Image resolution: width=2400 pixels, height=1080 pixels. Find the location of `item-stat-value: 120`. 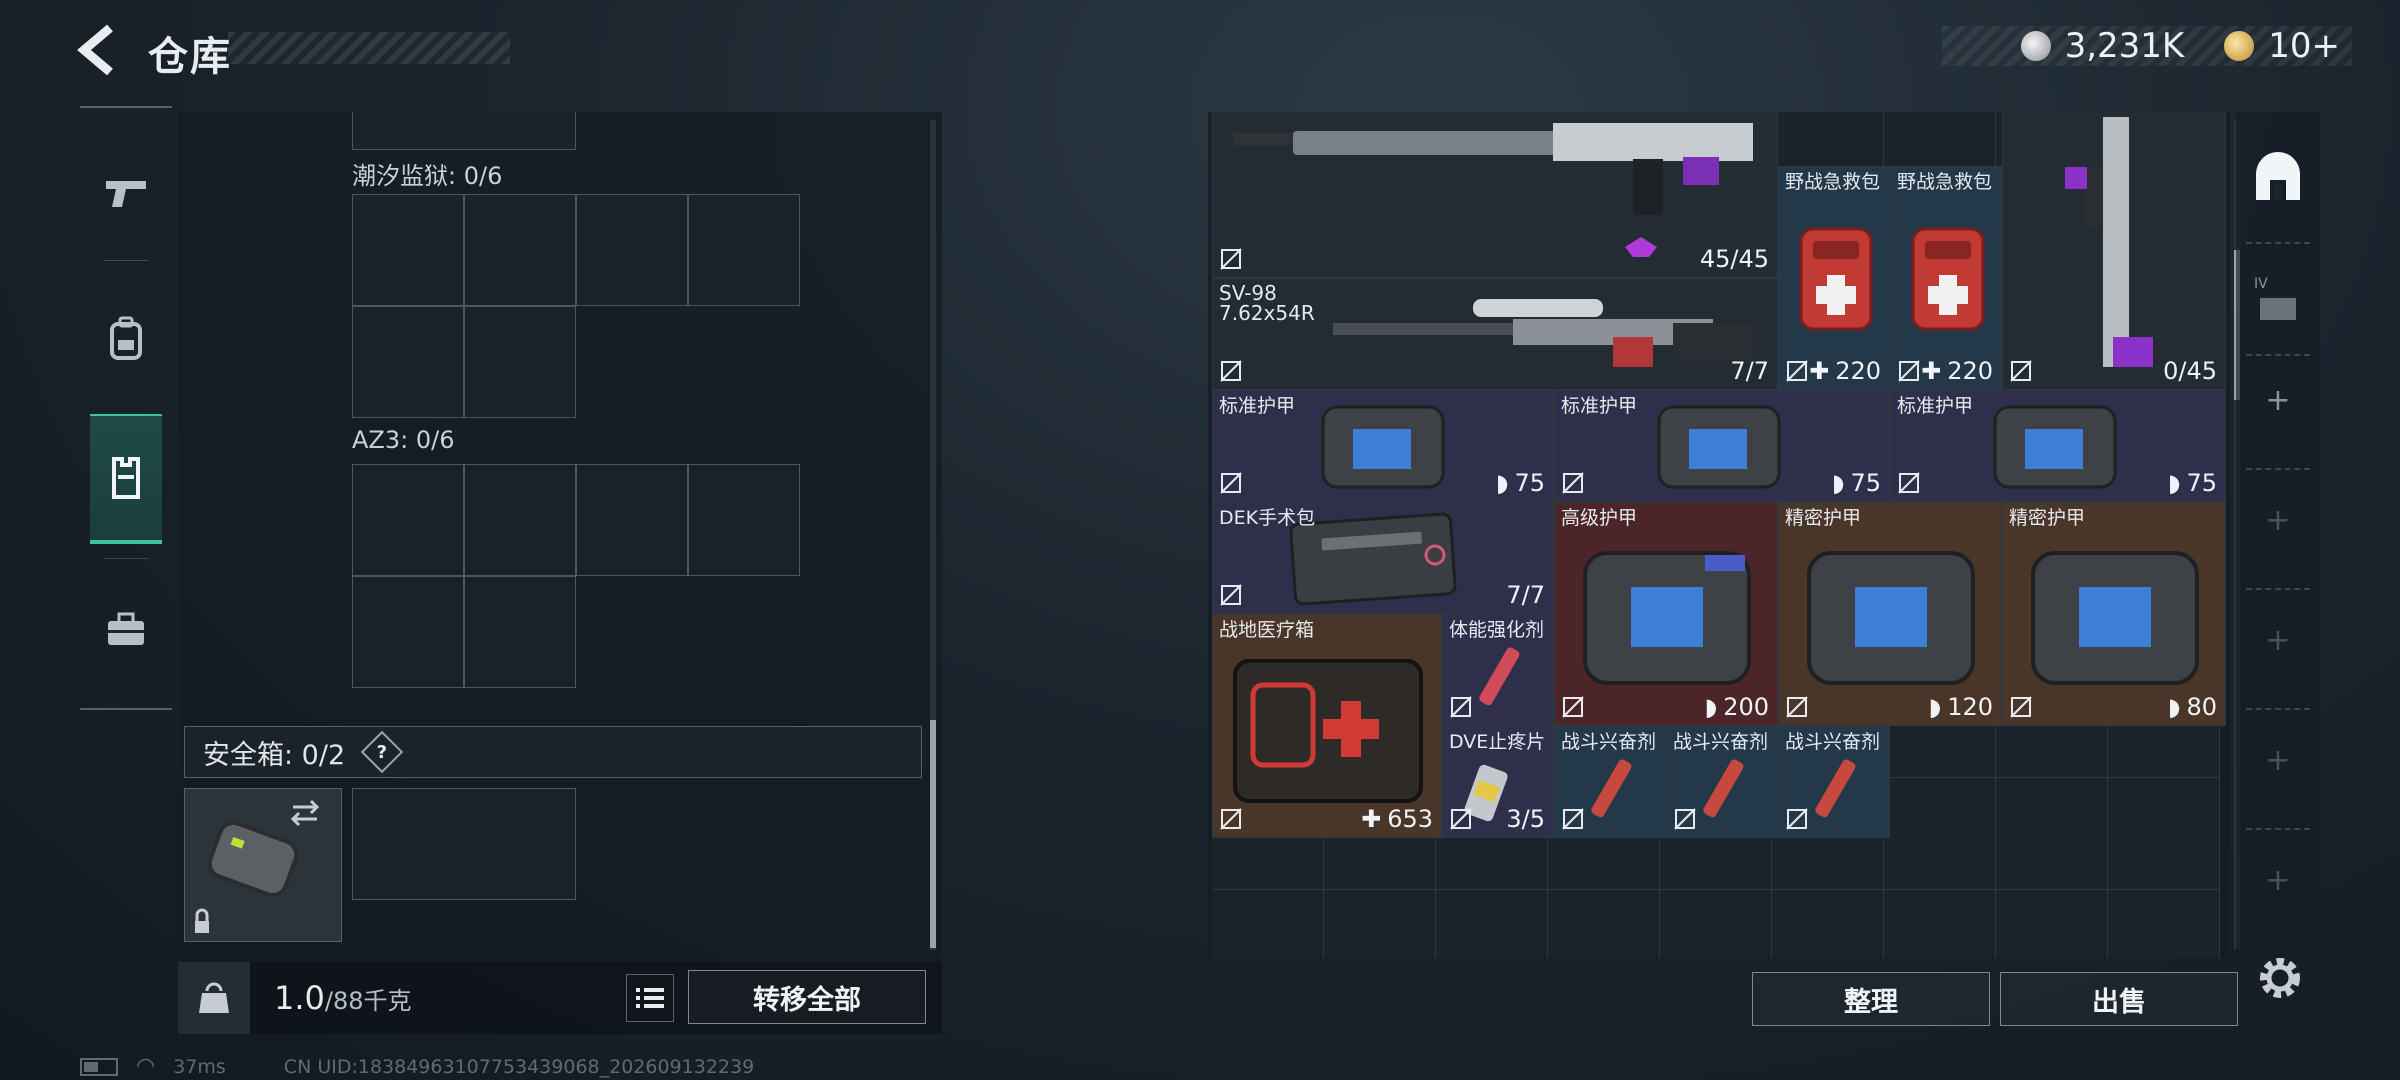

item-stat-value: 120 is located at coordinates (1970, 707).